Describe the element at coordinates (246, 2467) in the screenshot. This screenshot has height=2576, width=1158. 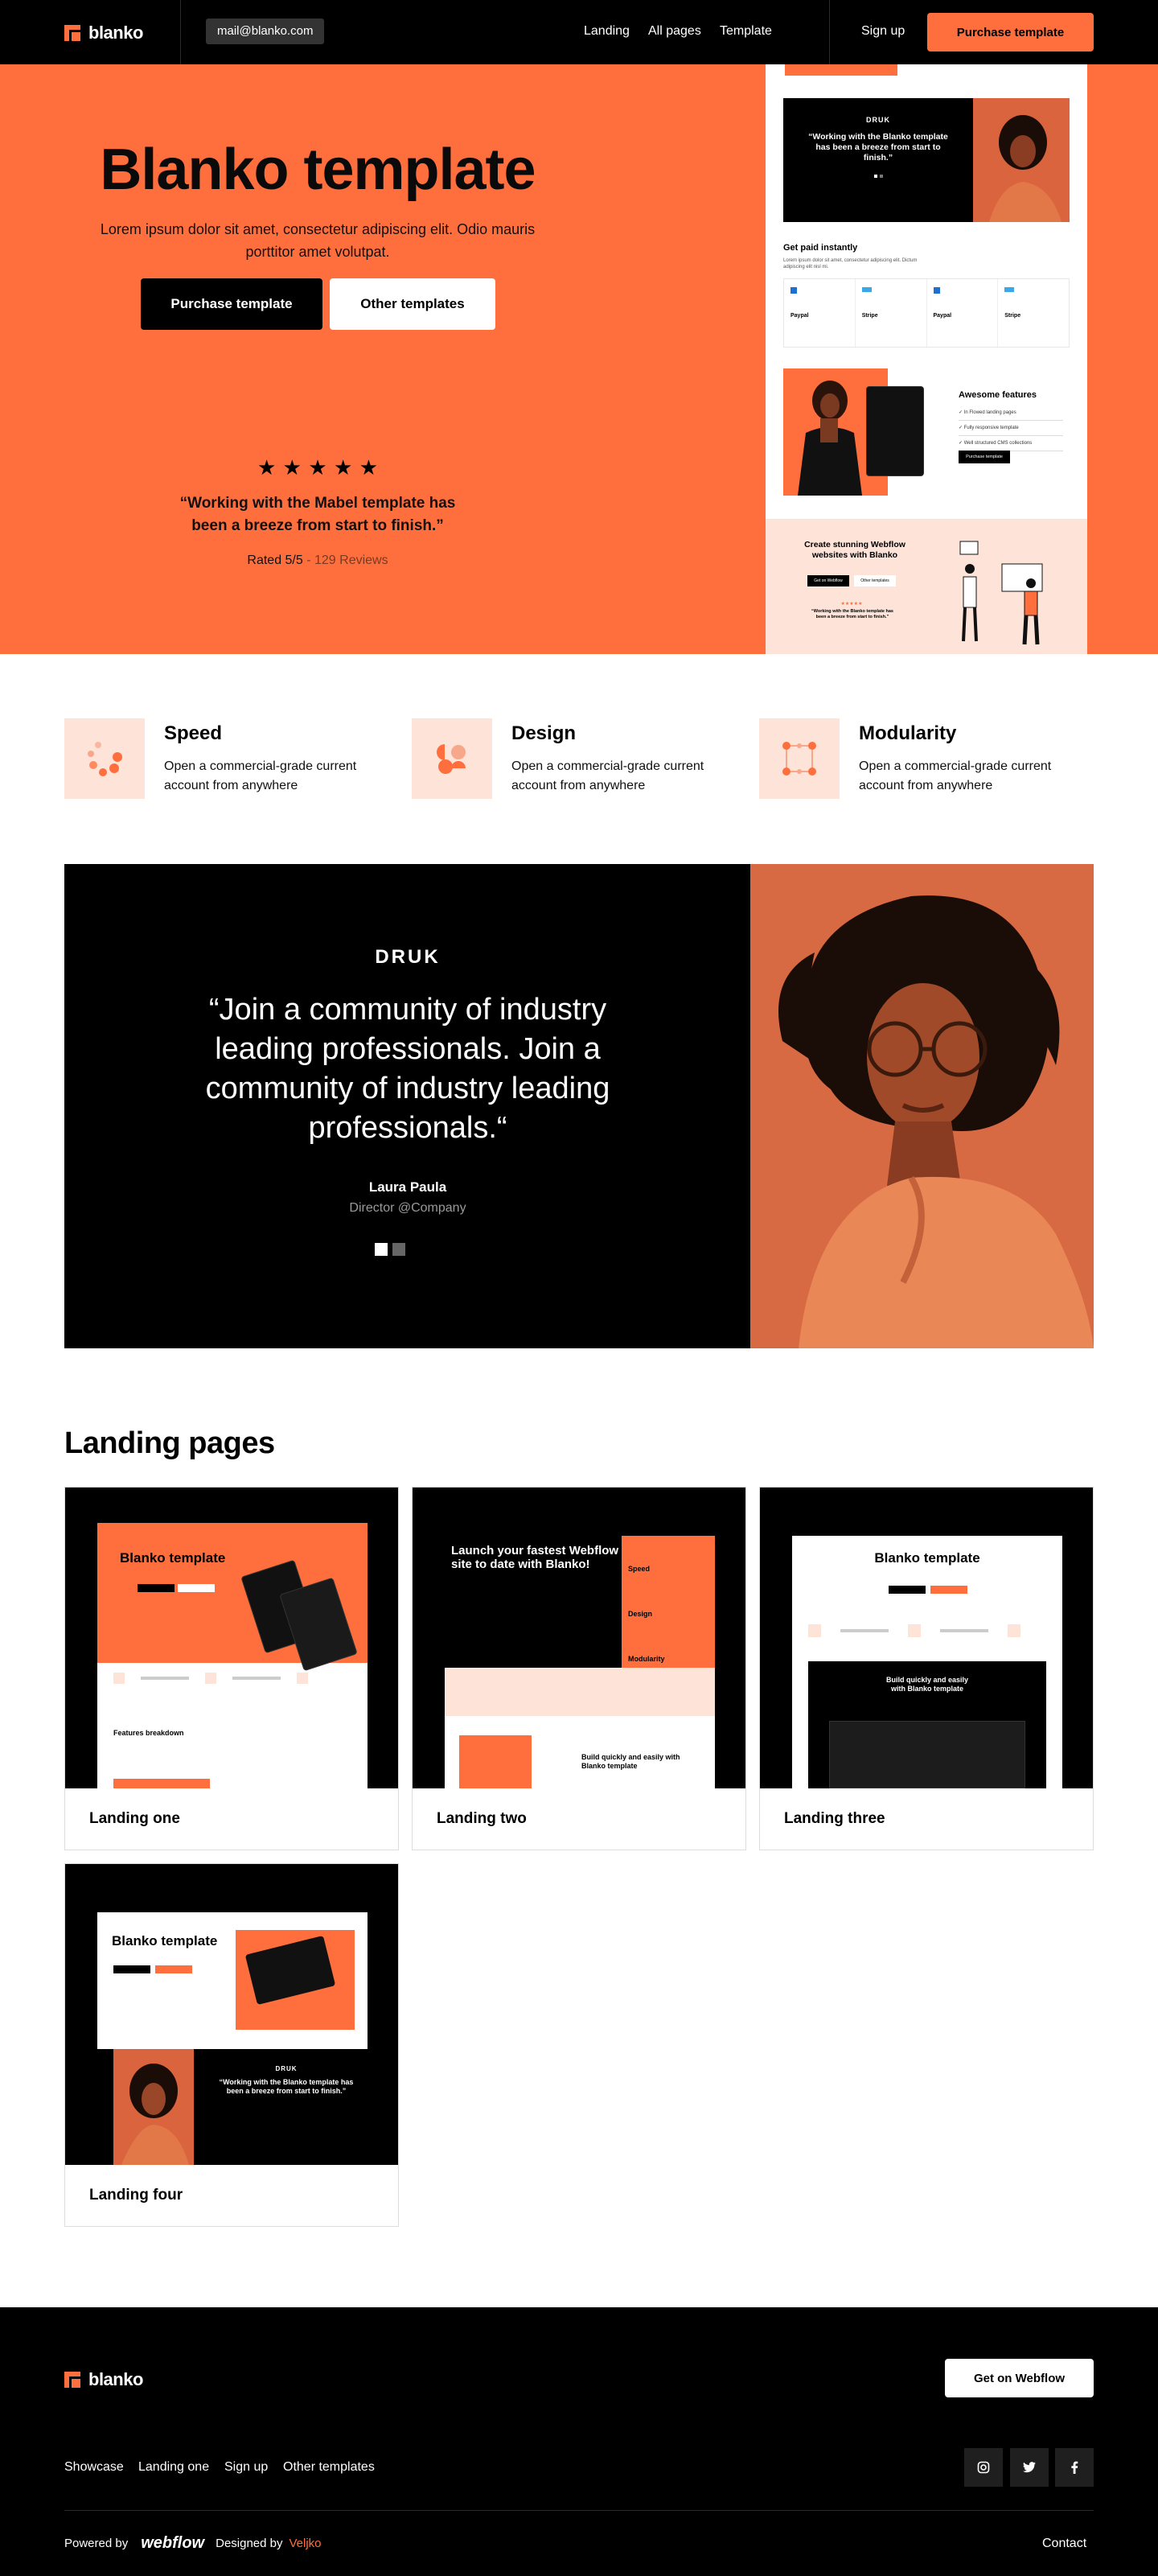
I see `footer-link-signup: Sign up` at that location.